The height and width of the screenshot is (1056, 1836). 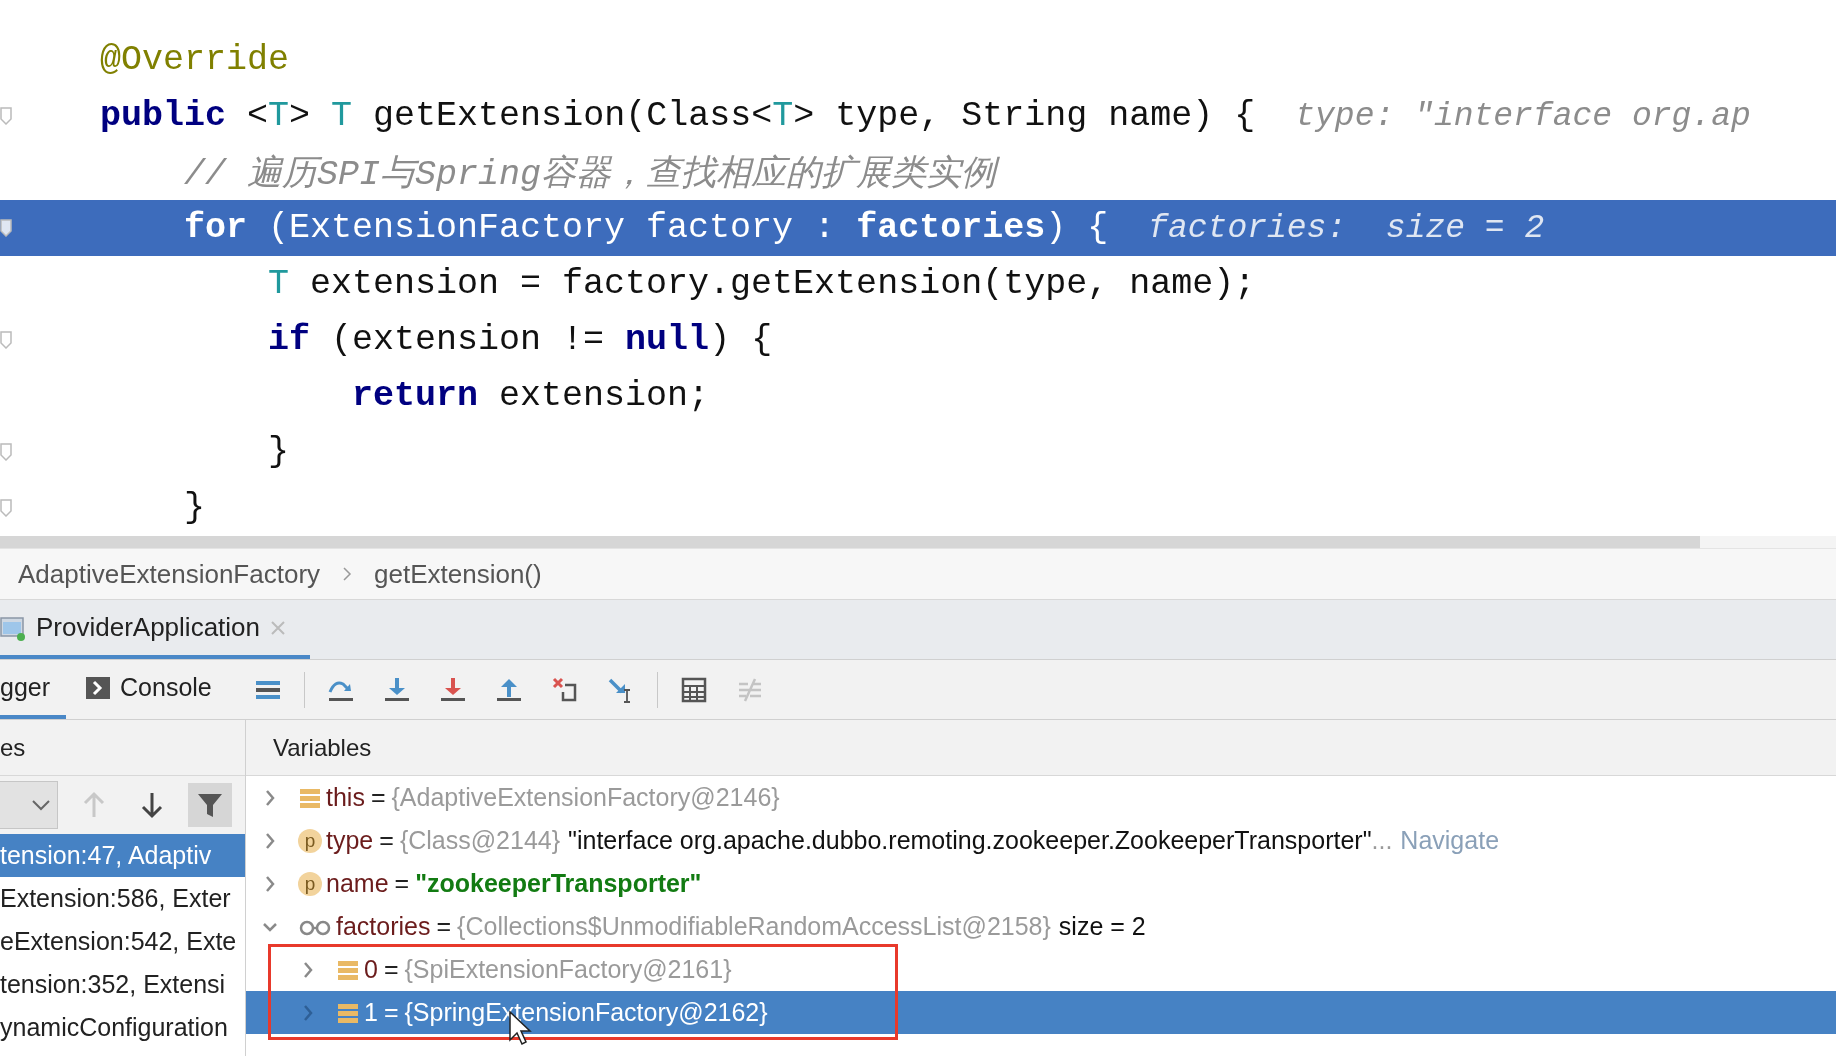 I want to click on caret-icon, so click(x=41, y=805).